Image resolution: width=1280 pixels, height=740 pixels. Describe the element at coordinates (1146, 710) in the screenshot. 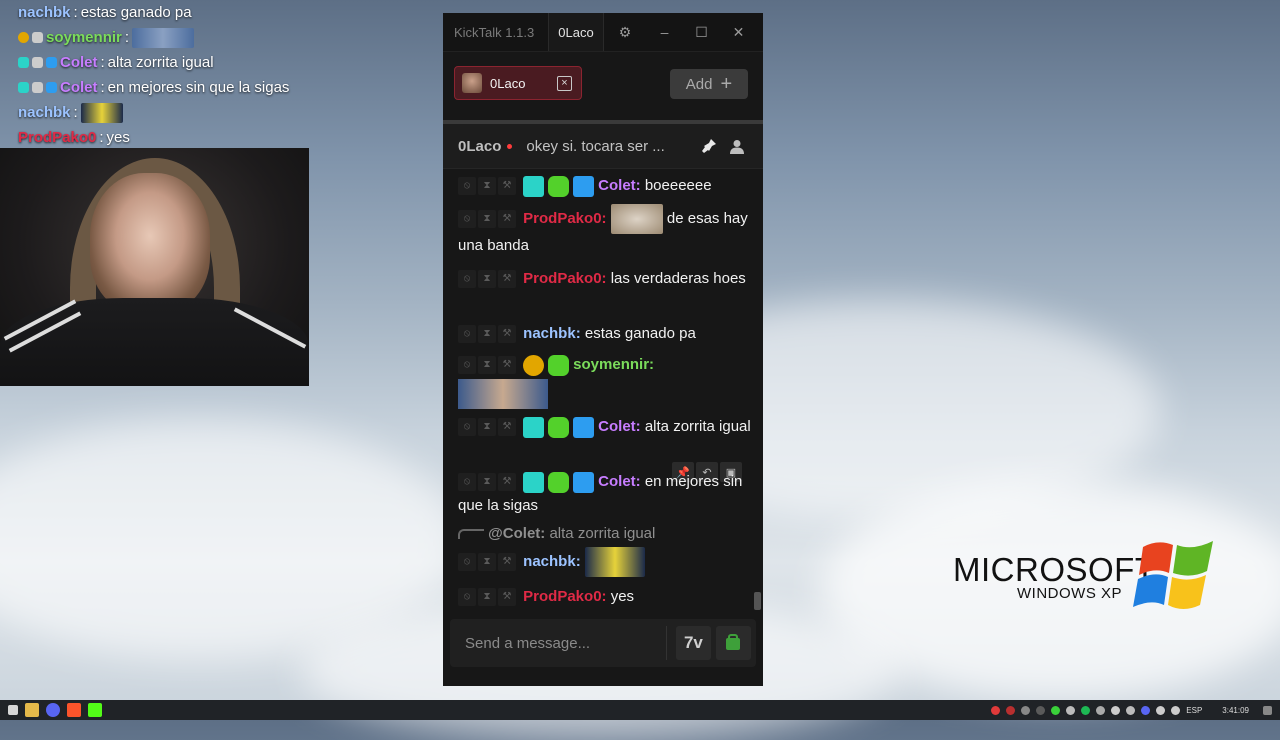

I see `discord-tray-icon` at that location.